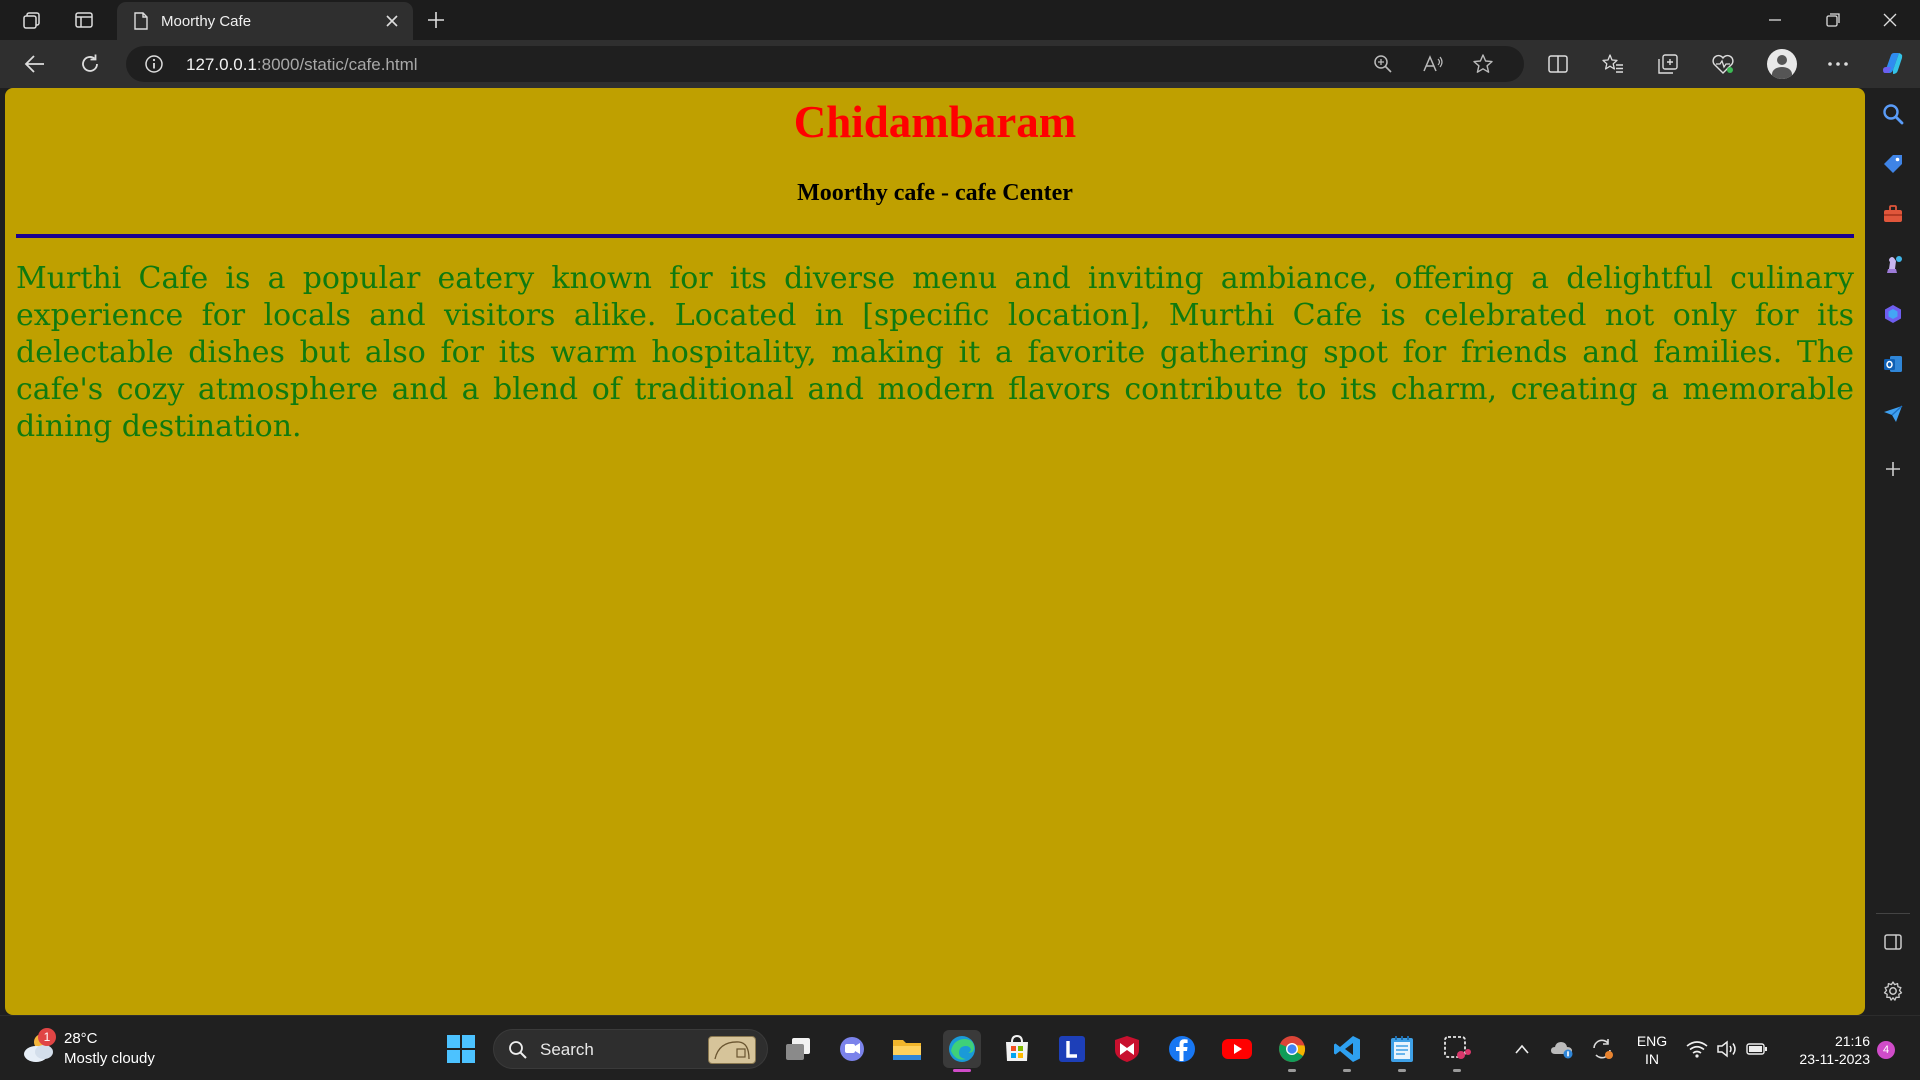  What do you see at coordinates (1893, 114) in the screenshot?
I see `sidebar-search-icon` at bounding box center [1893, 114].